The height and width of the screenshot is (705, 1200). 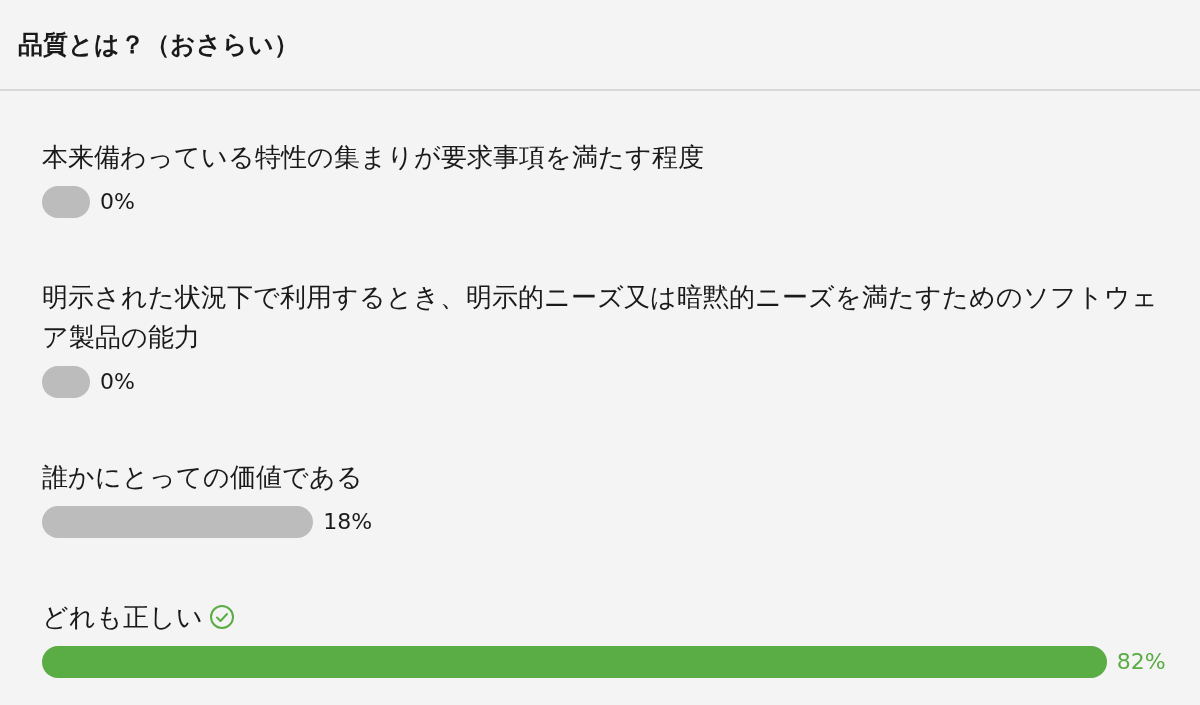 What do you see at coordinates (158, 44) in the screenshot?
I see `poll-title: 品質とは？（おさらい）` at bounding box center [158, 44].